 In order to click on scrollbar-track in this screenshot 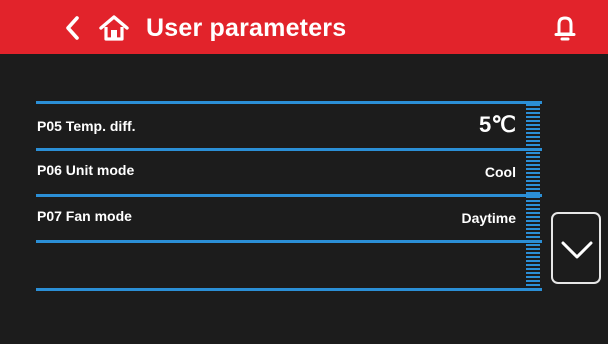, I will do `click(533, 195)`.